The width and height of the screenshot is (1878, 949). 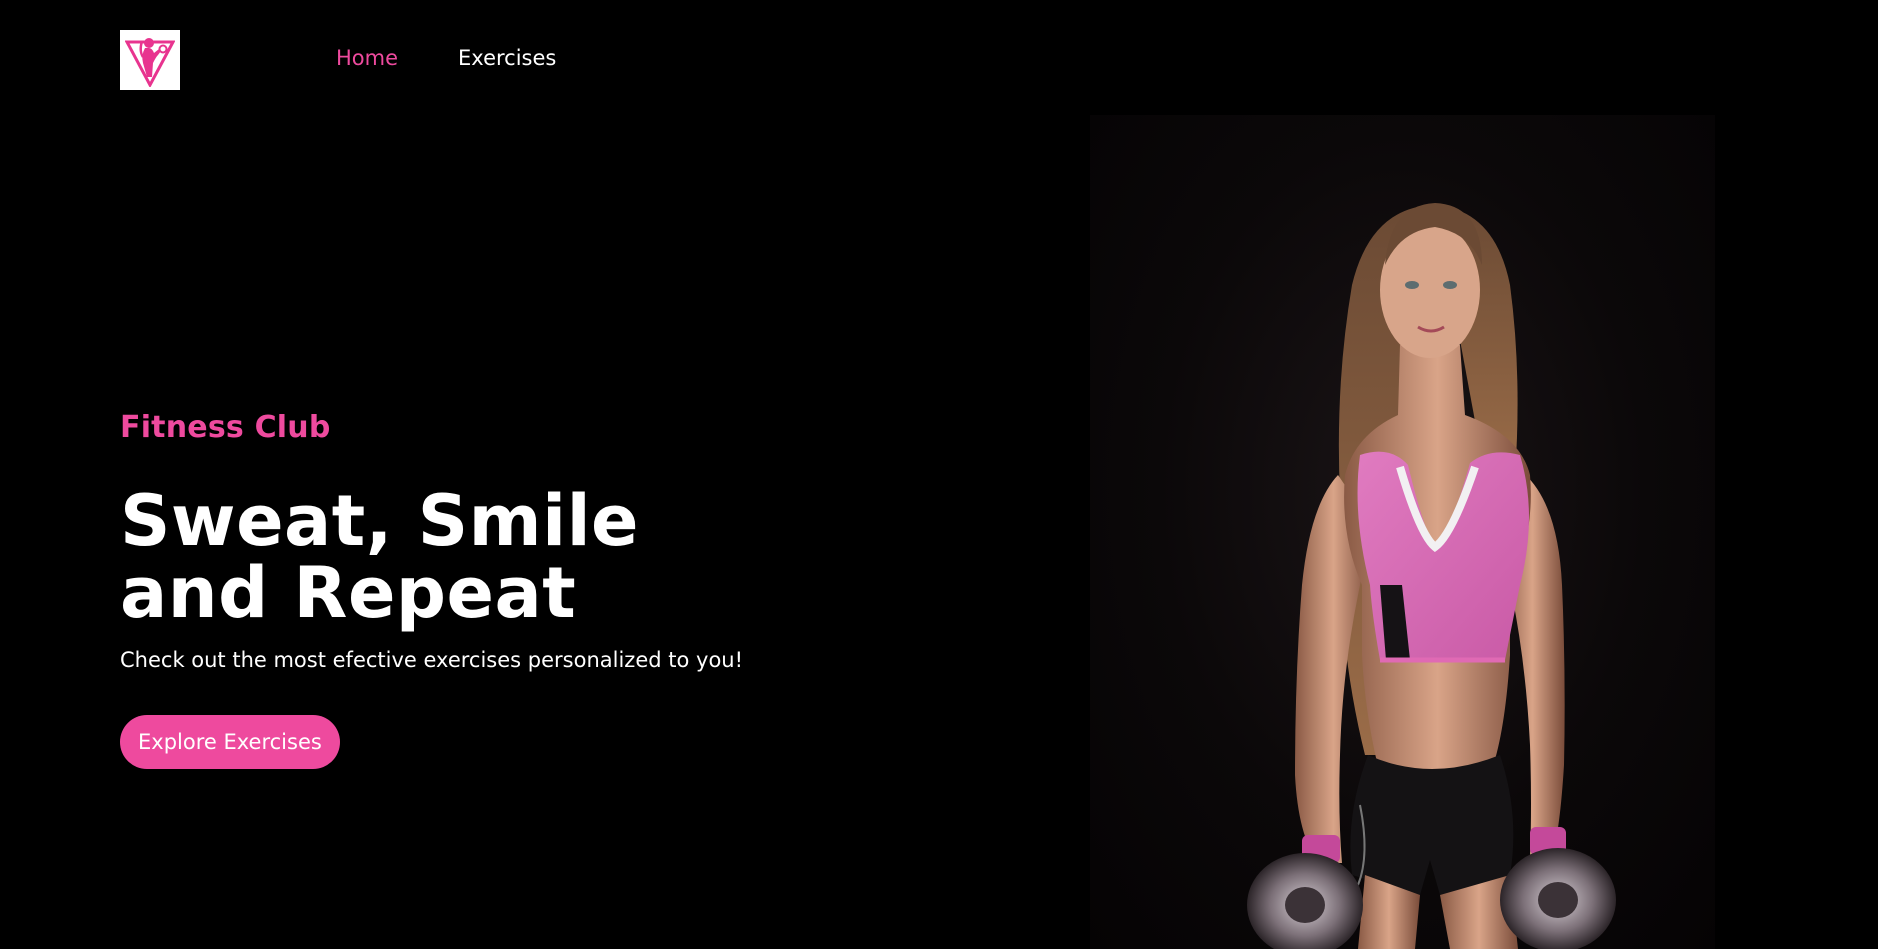 I want to click on main-nav: Home Exercises, so click(x=446, y=58).